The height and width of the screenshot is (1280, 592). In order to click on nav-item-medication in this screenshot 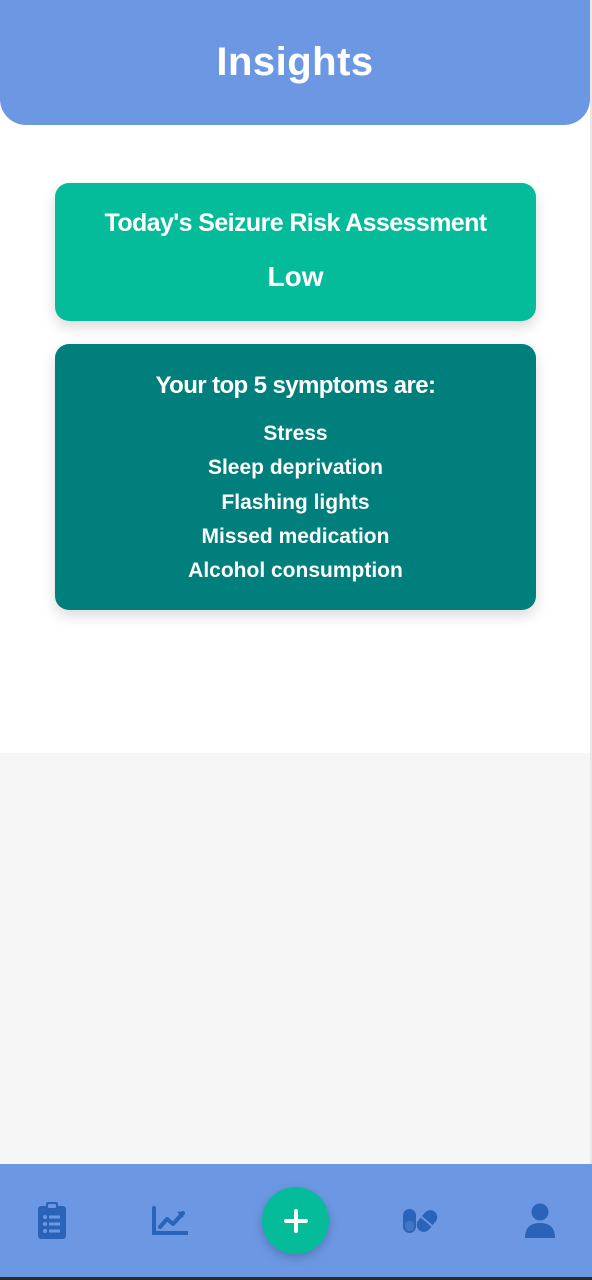, I will do `click(420, 1221)`.